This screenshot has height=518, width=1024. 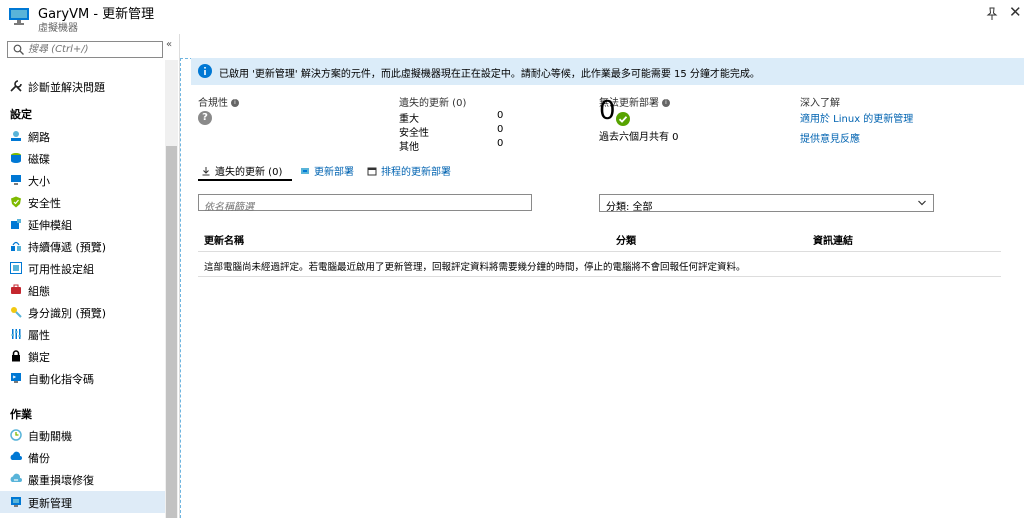 What do you see at coordinates (39, 159) in the screenshot?
I see `sidebar-item-label: 磁碟` at bounding box center [39, 159].